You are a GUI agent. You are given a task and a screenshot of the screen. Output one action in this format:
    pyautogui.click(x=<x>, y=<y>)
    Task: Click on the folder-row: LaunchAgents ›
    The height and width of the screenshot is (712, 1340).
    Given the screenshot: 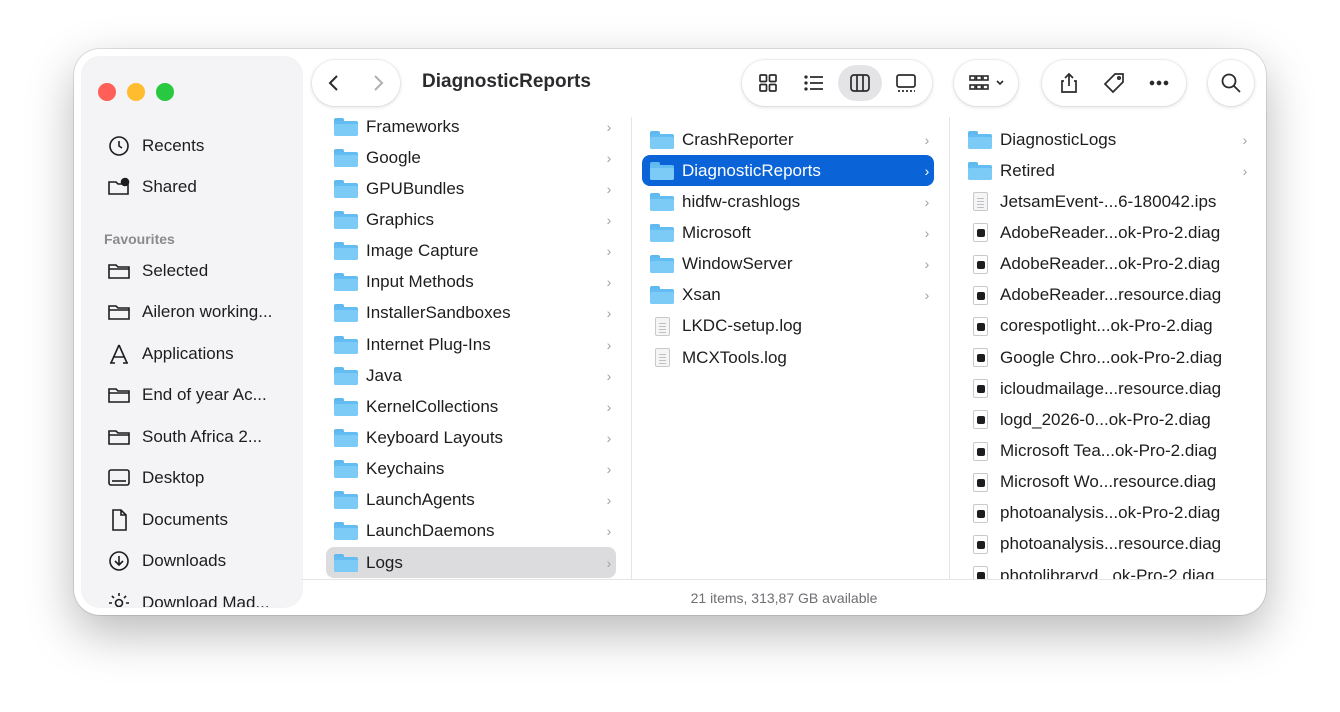 What is the action you would take?
    pyautogui.click(x=471, y=500)
    